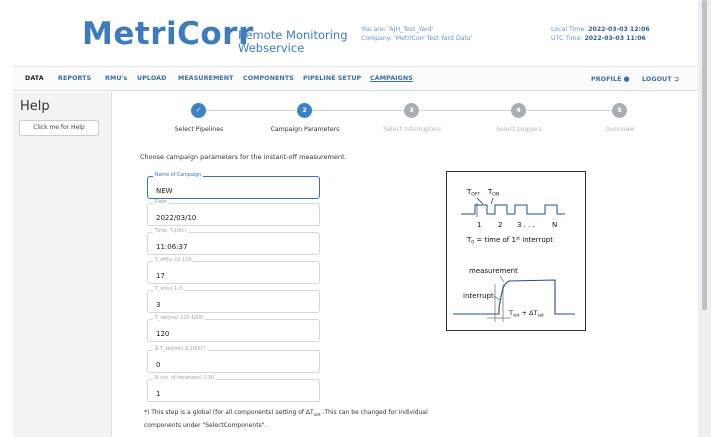 The height and width of the screenshot is (437, 711). Describe the element at coordinates (233, 186) in the screenshot. I see `campaign-name-field: Name of Campaign NEW` at that location.